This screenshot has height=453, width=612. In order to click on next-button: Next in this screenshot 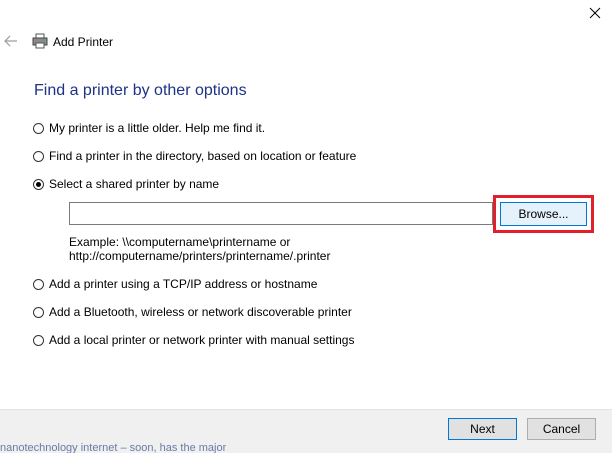, I will do `click(482, 429)`.